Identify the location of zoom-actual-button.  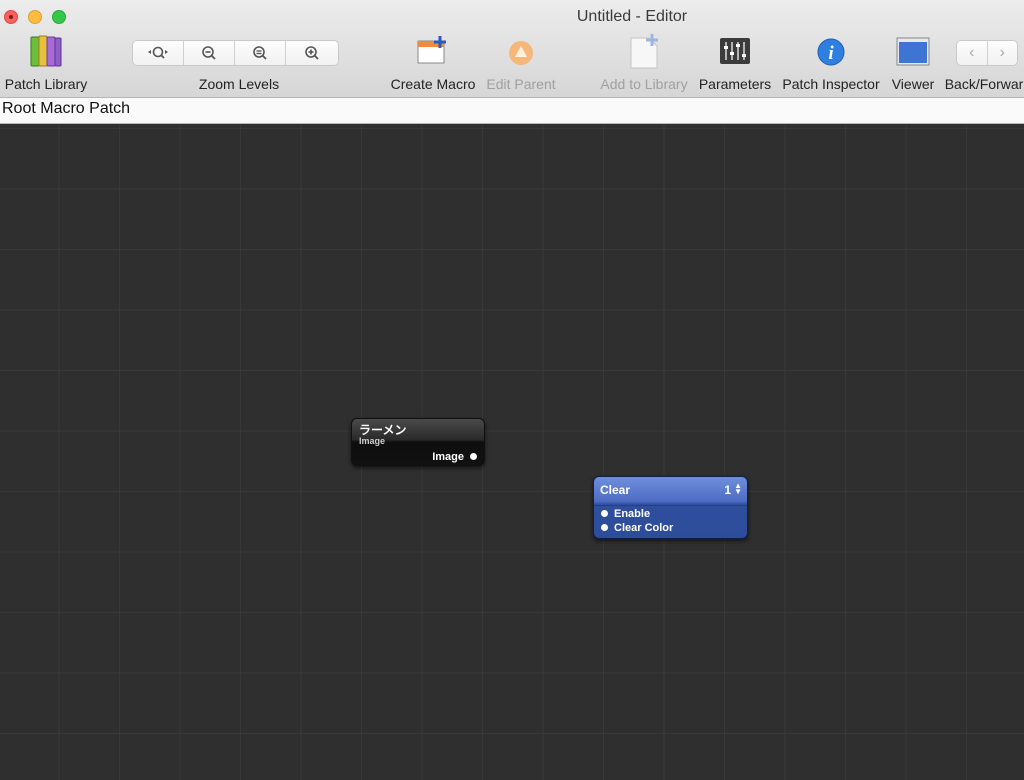
(260, 53).